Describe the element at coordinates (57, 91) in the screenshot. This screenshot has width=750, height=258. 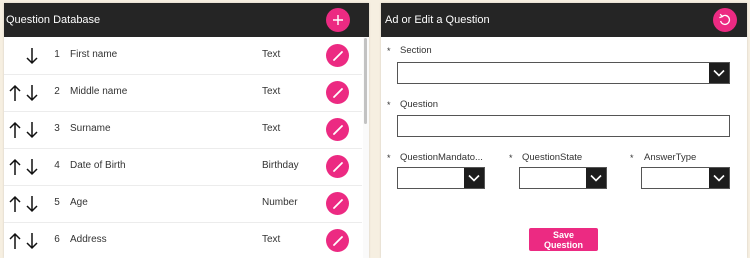
I see `question-number: 2` at that location.